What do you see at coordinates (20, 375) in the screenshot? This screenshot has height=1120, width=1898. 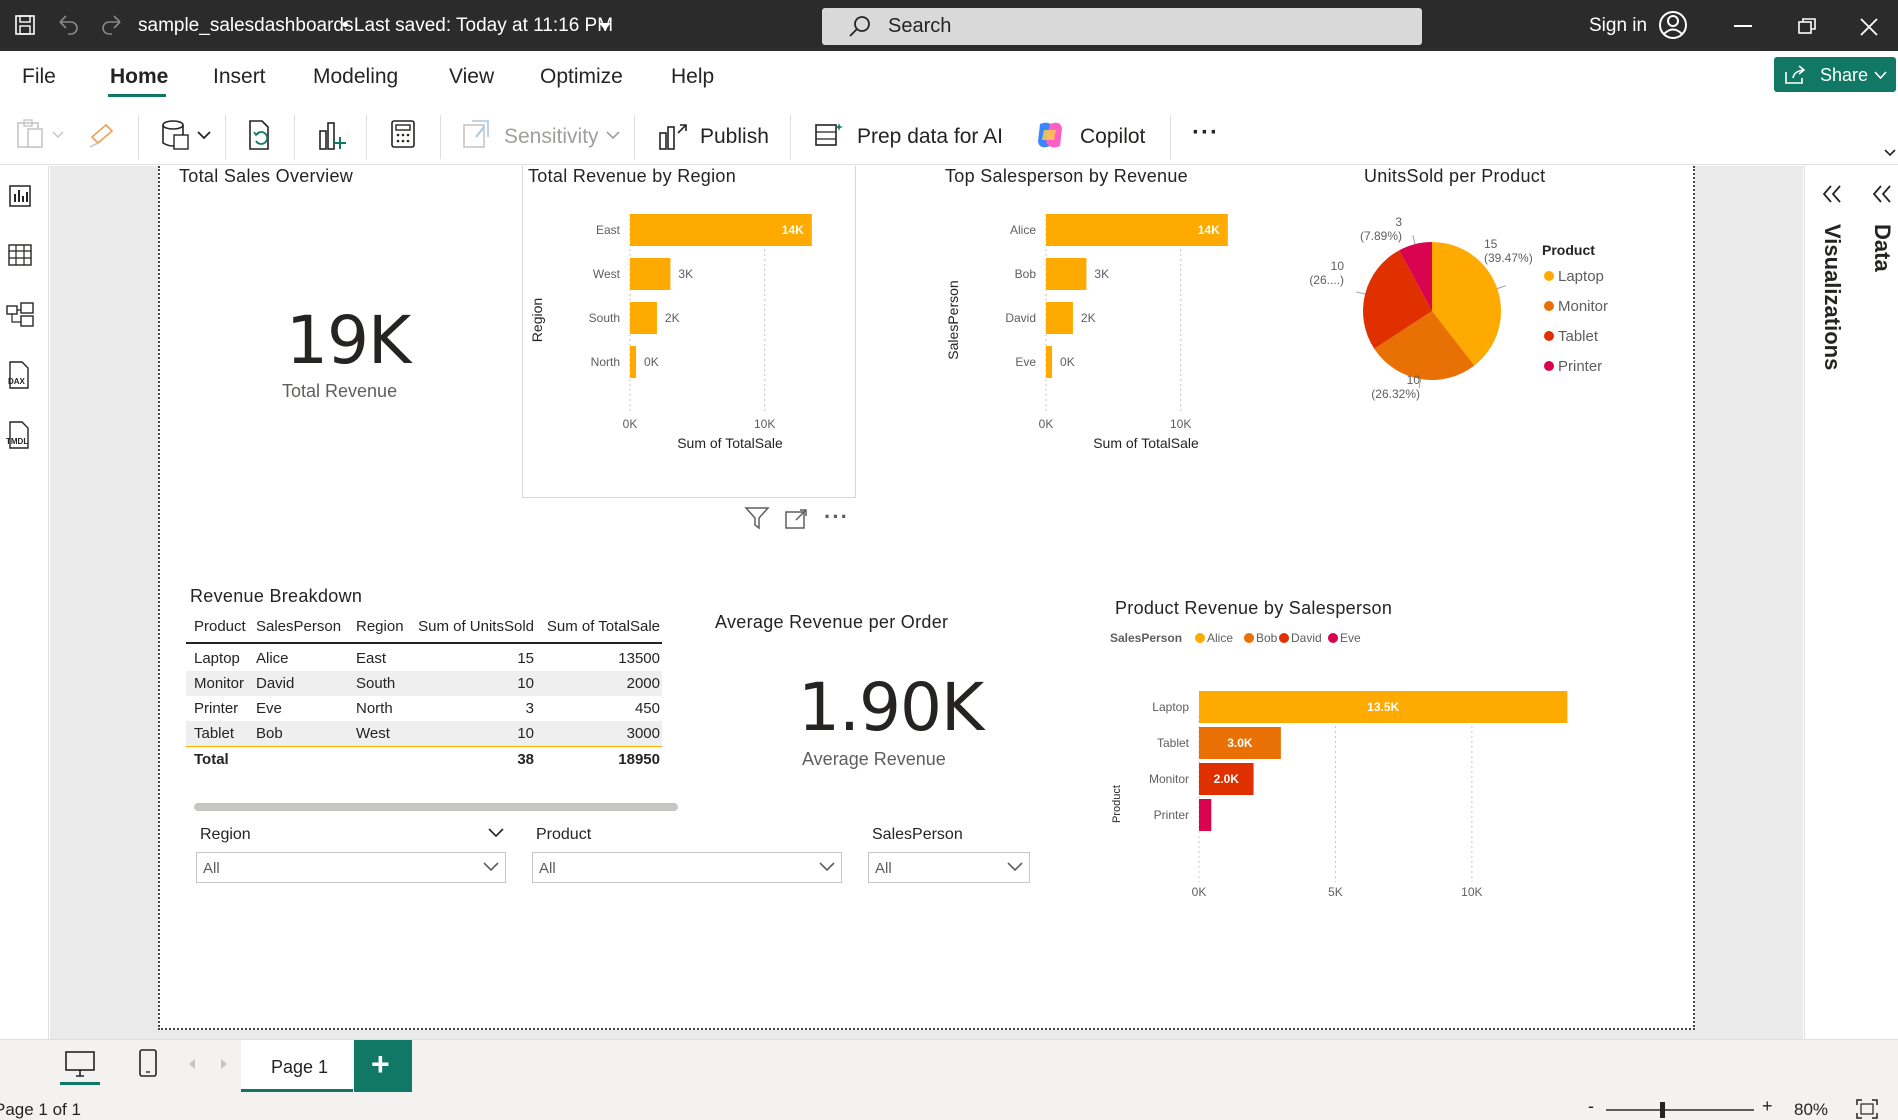 I see `dax-query-icon: DAX` at bounding box center [20, 375].